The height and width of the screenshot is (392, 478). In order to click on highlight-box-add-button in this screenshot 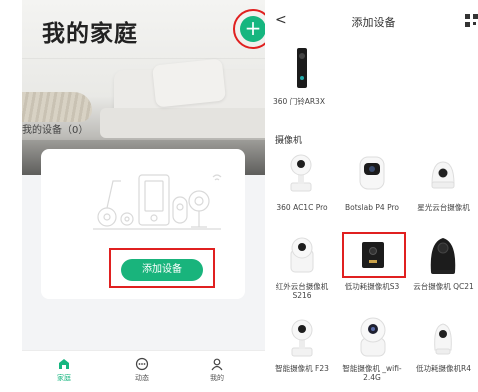, I will do `click(162, 268)`.